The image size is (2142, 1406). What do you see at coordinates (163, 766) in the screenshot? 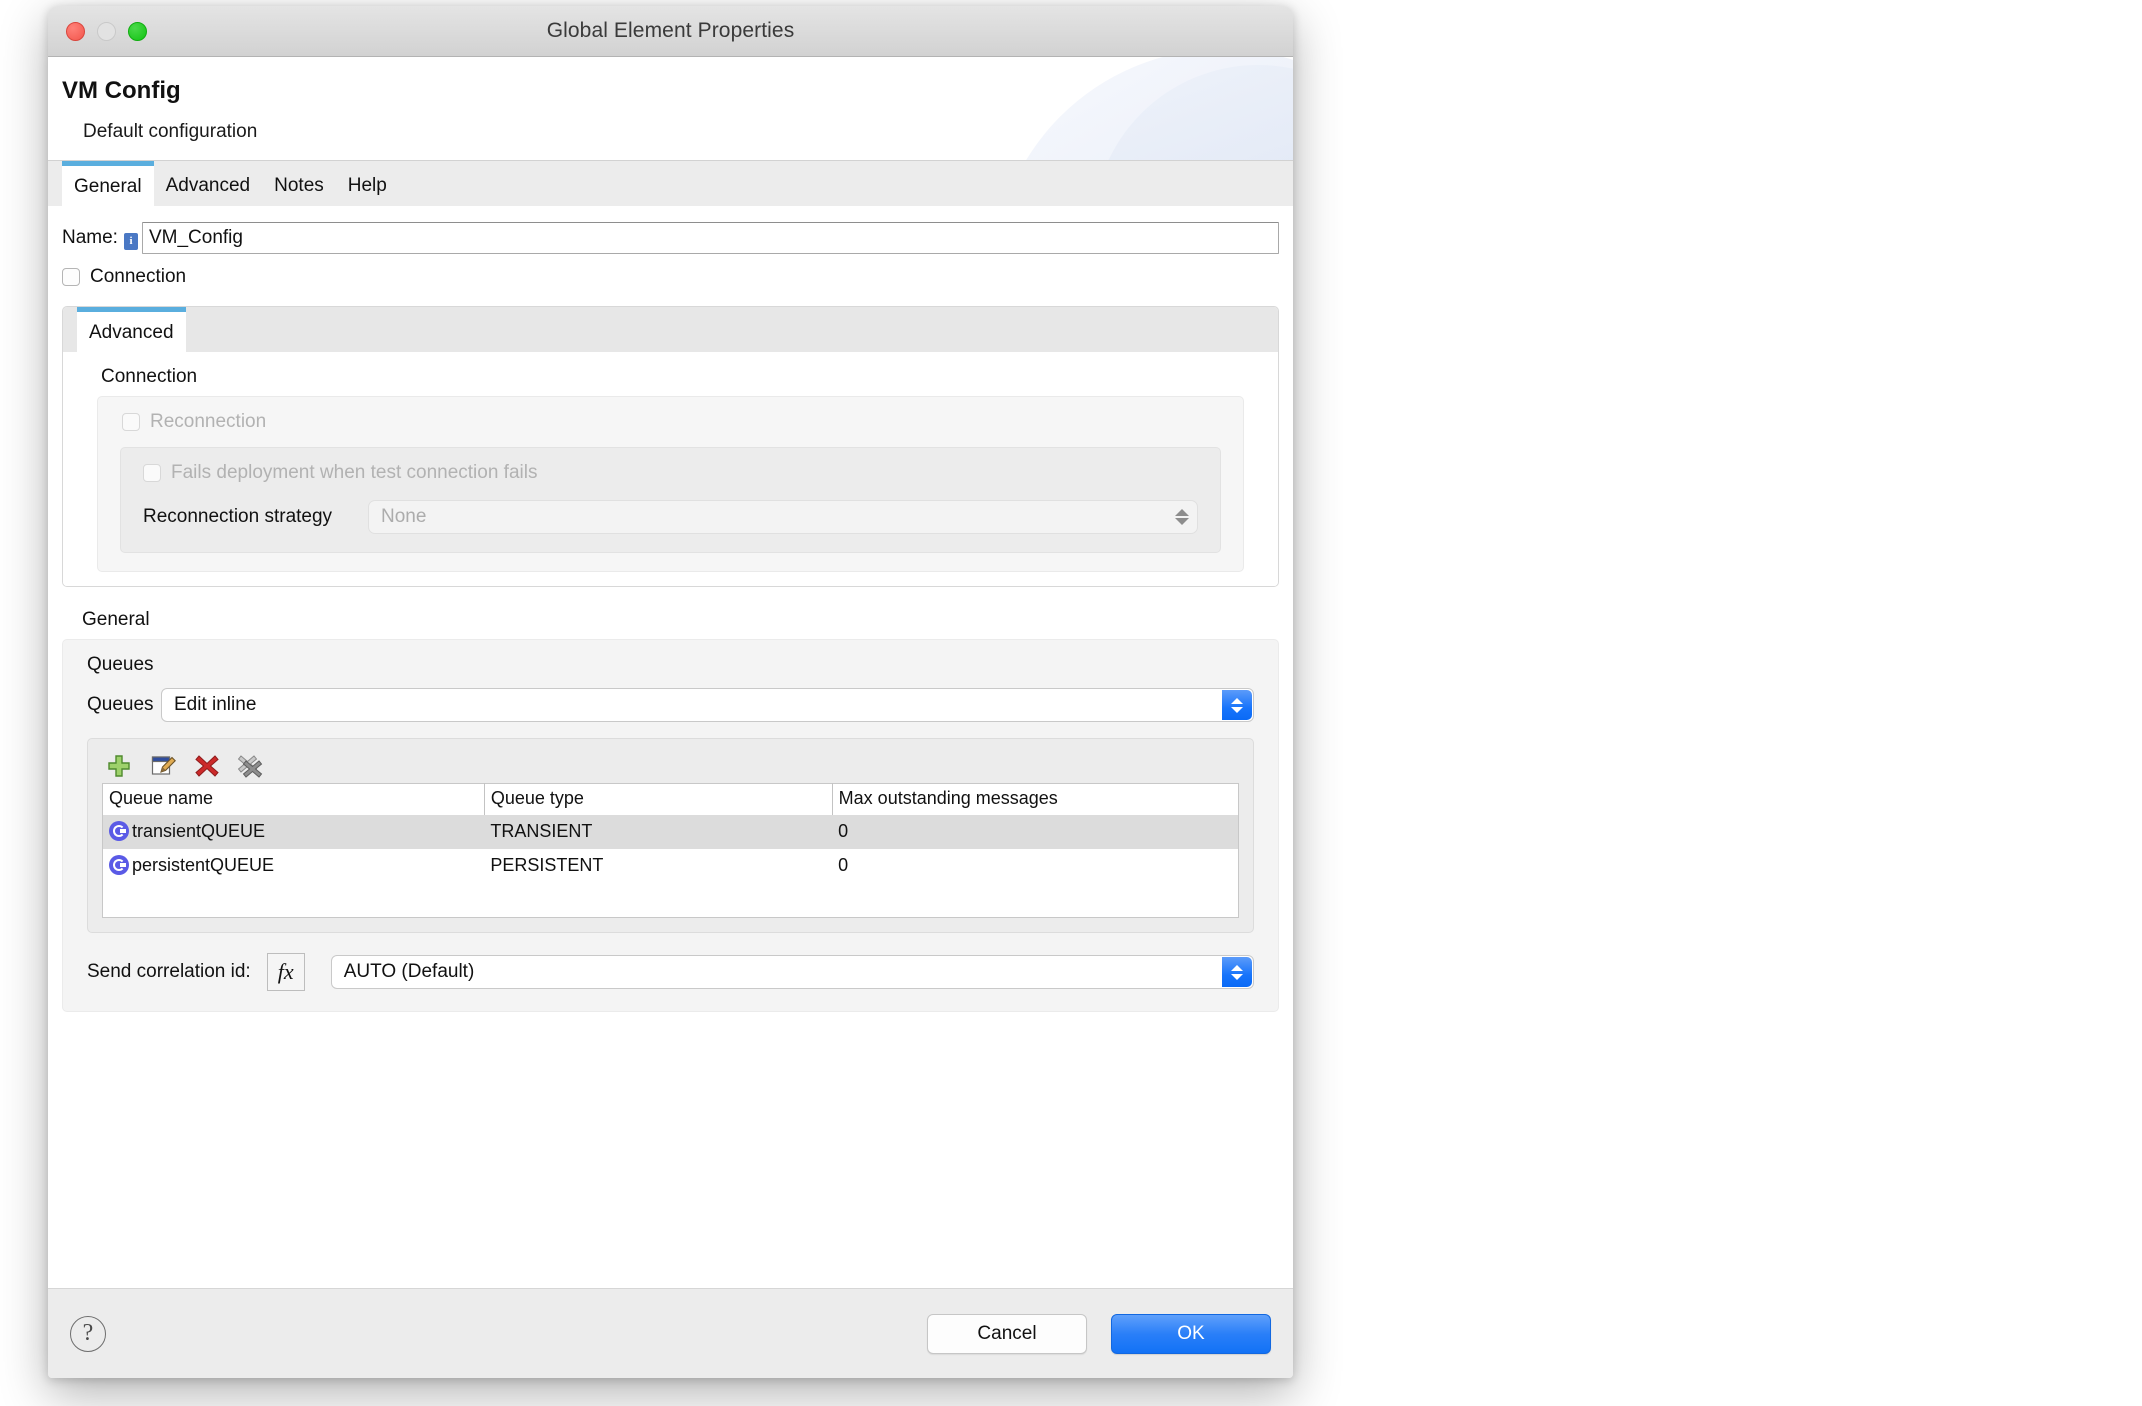
I see `edit-icon` at bounding box center [163, 766].